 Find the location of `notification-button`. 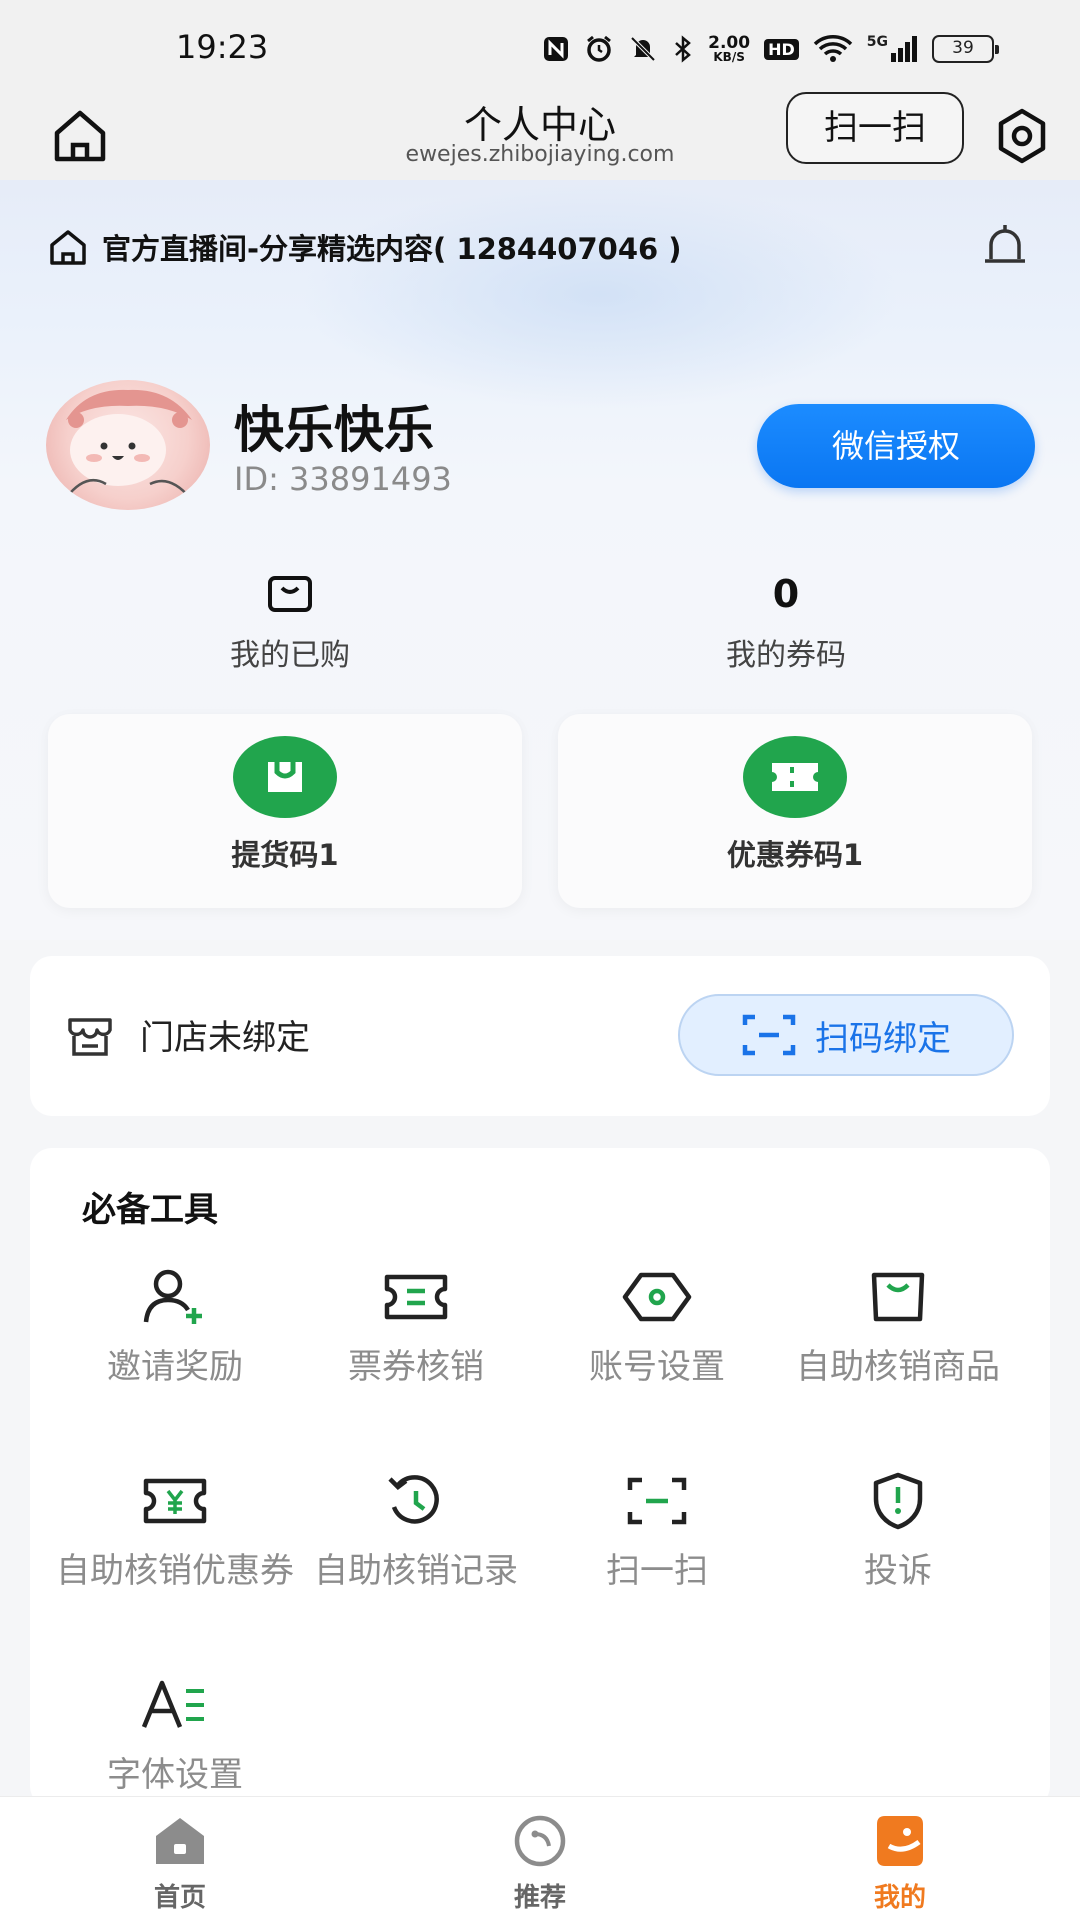

notification-button is located at coordinates (1005, 247).